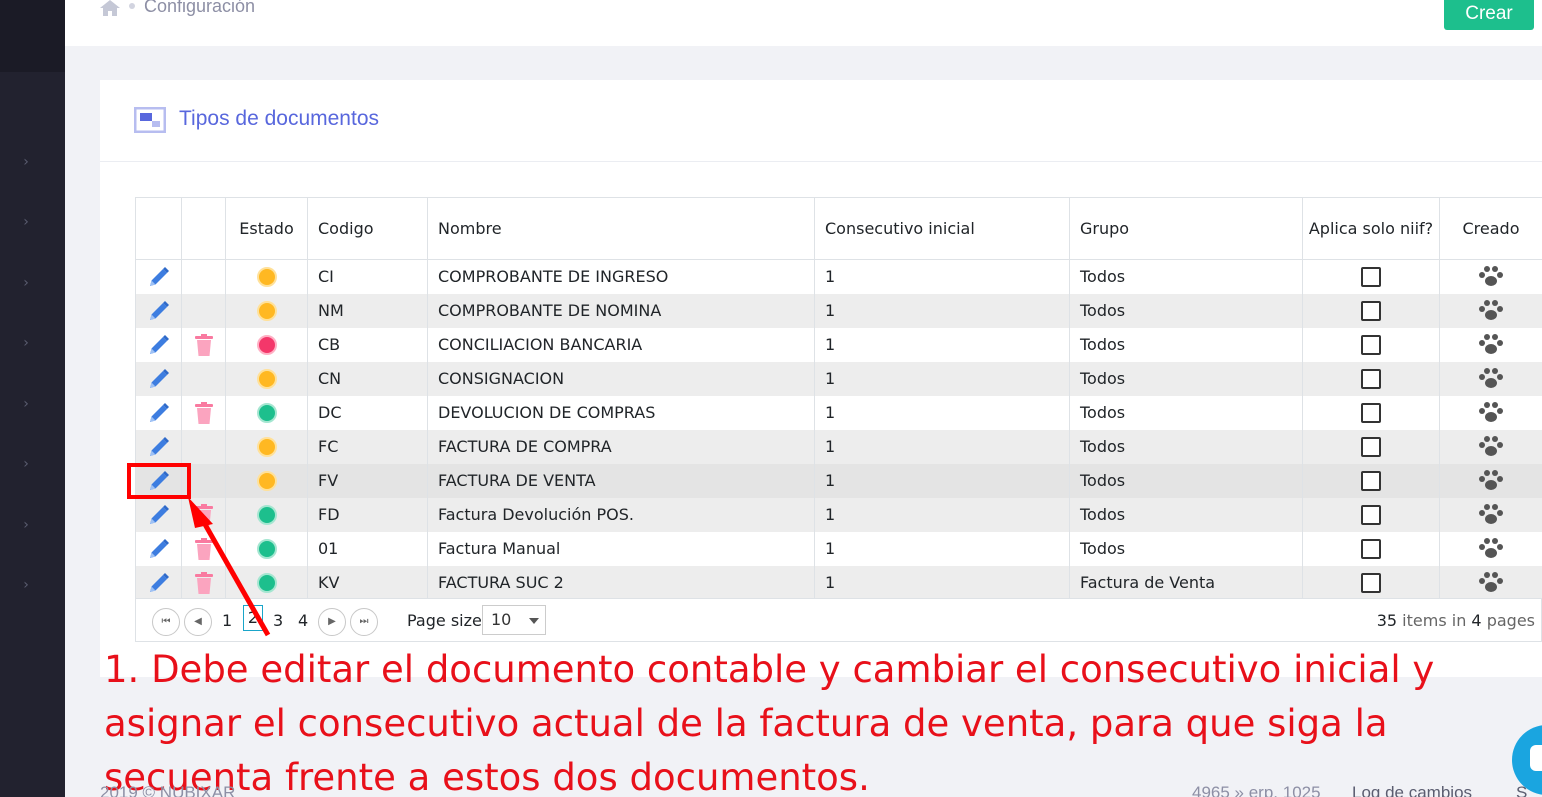 This screenshot has height=797, width=1542. I want to click on home-icon, so click(110, 8).